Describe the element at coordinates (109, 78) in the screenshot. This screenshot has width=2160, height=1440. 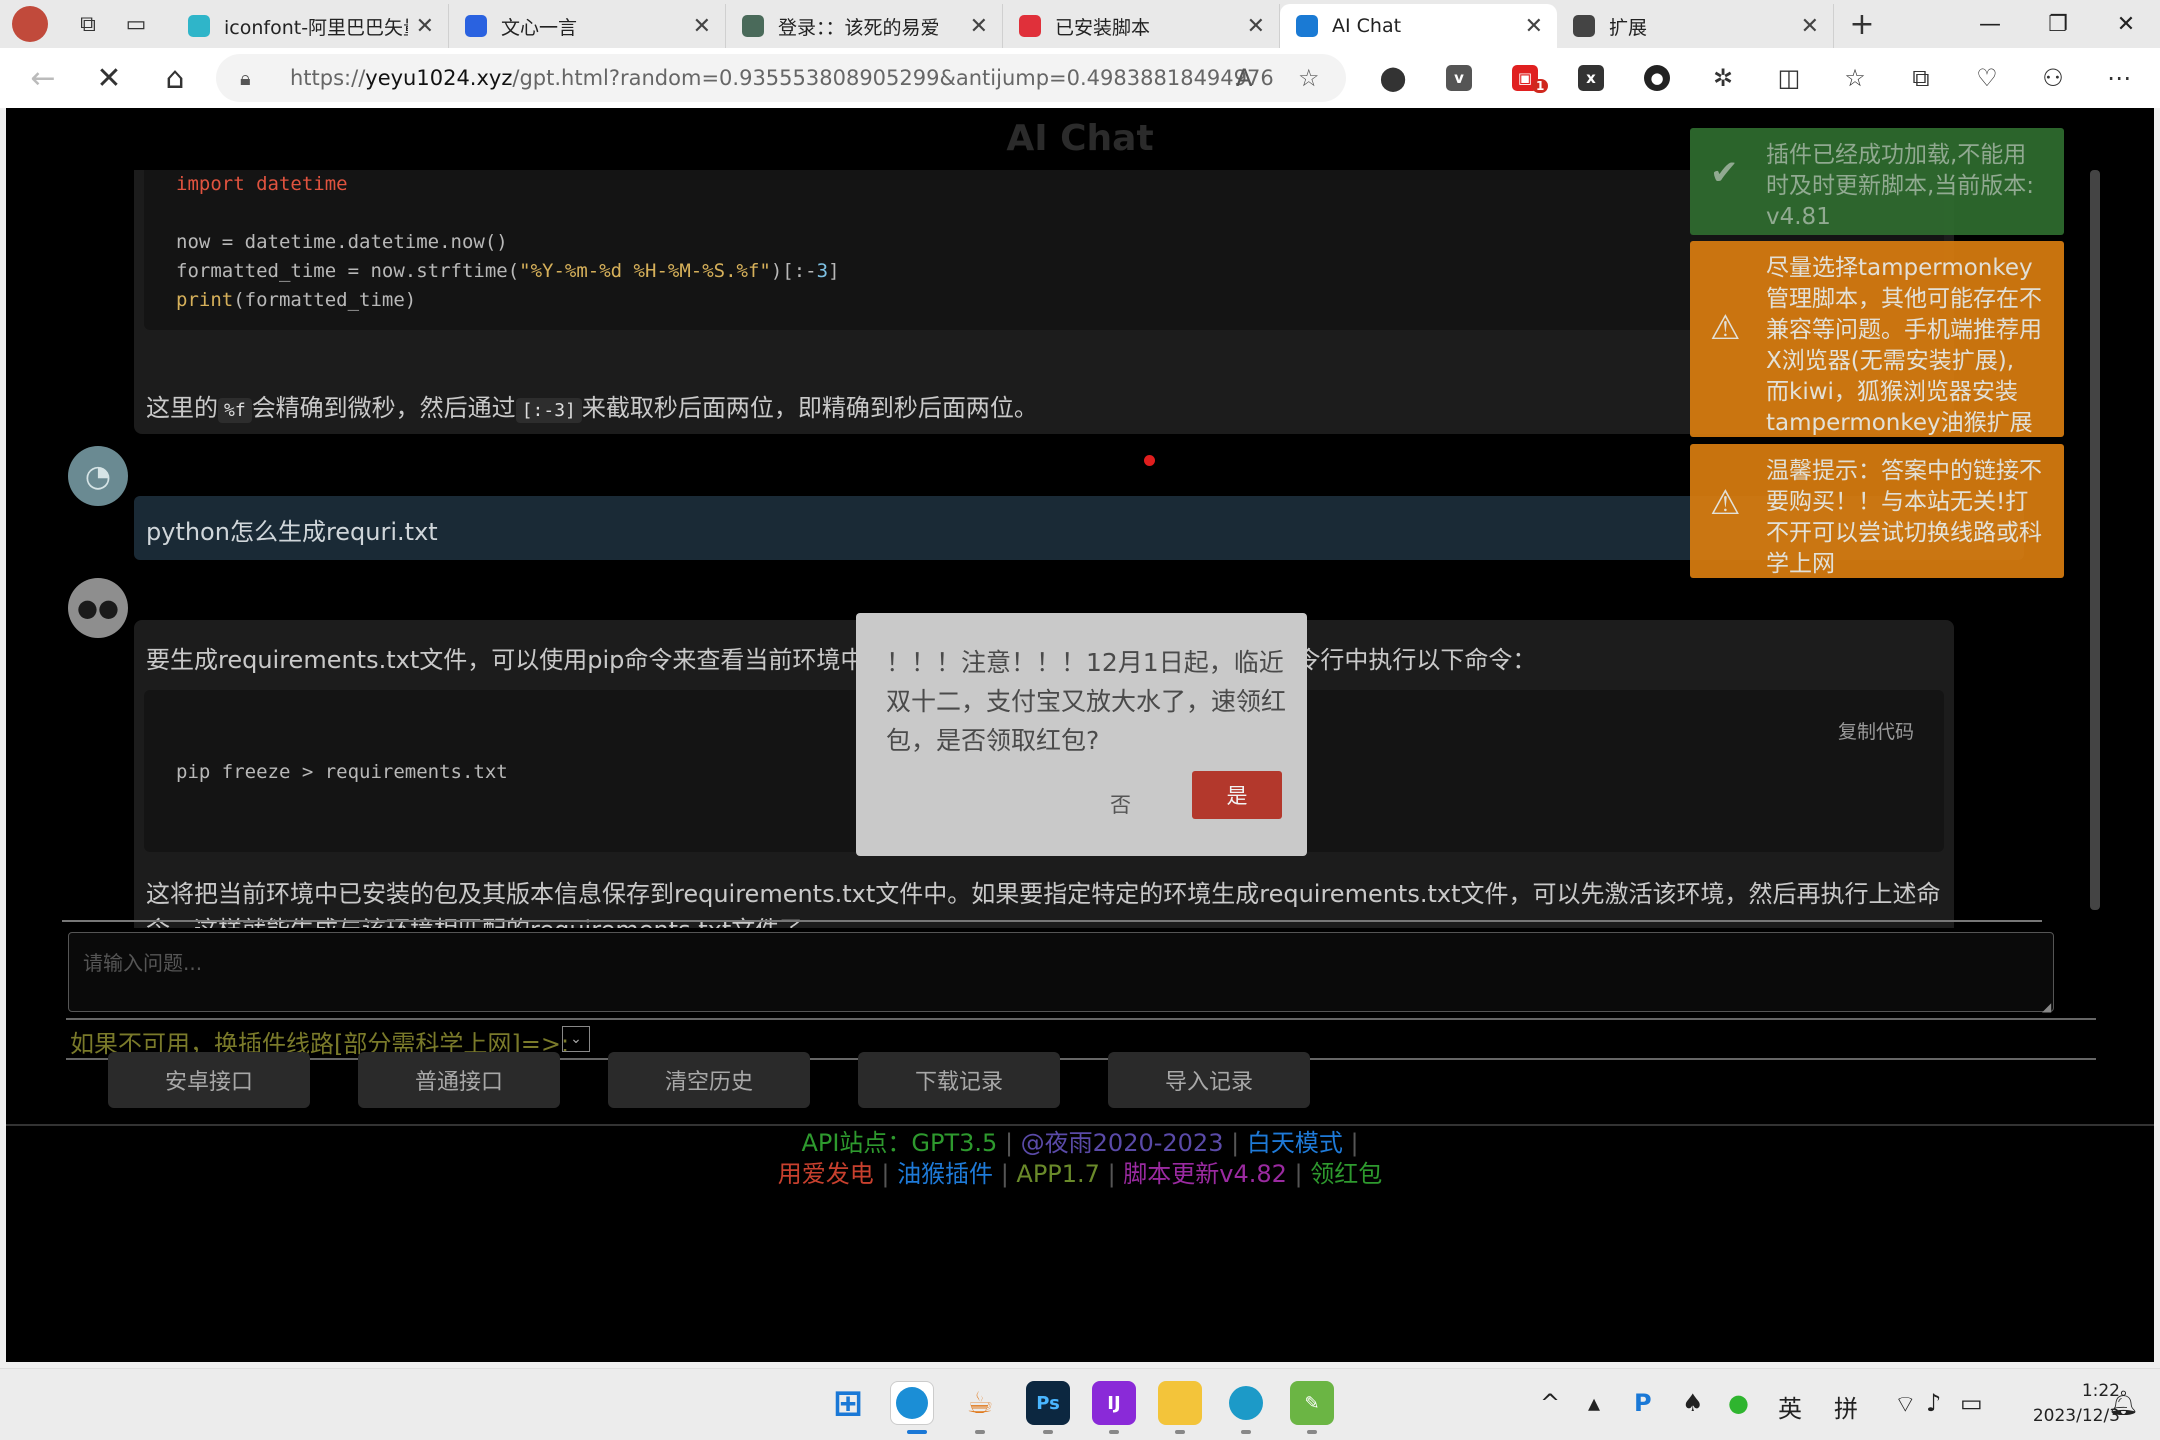
I see `stop-loading-button: ✕` at that location.